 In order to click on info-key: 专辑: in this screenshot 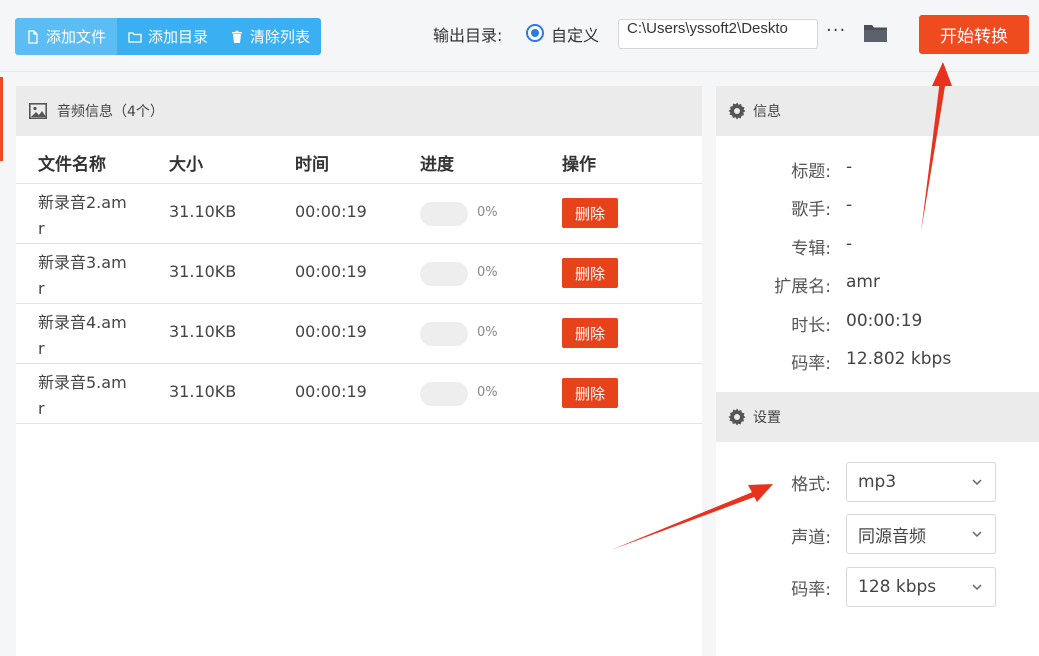, I will do `click(811, 249)`.